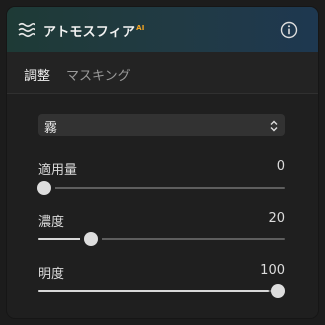  I want to click on amount-value: 0, so click(280, 166).